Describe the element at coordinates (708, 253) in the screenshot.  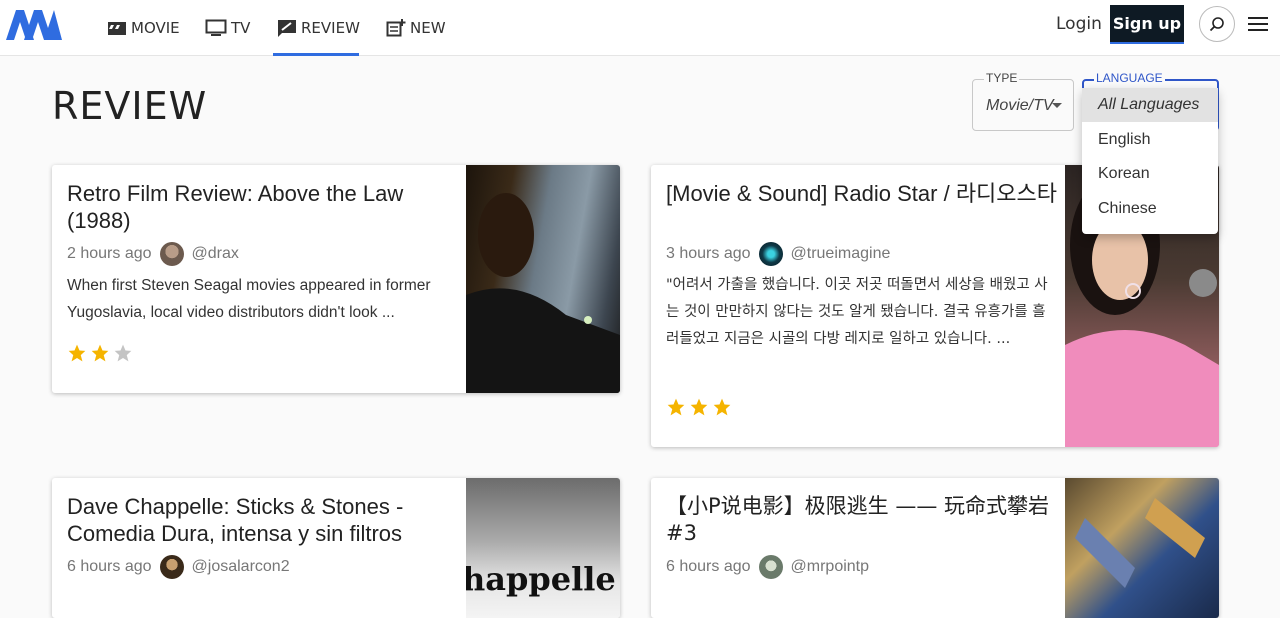
I see `review-time: 3 hours ago` at that location.